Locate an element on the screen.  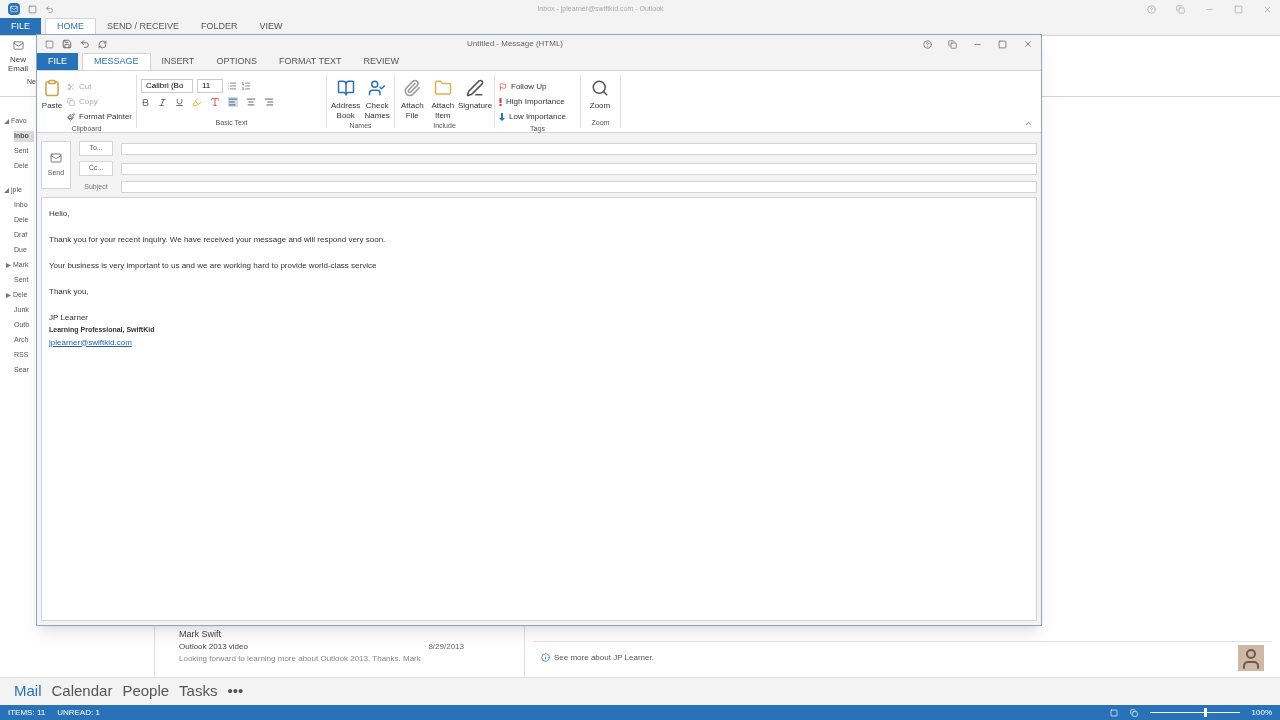
ribbon-button: Zoom is located at coordinates (600, 95).